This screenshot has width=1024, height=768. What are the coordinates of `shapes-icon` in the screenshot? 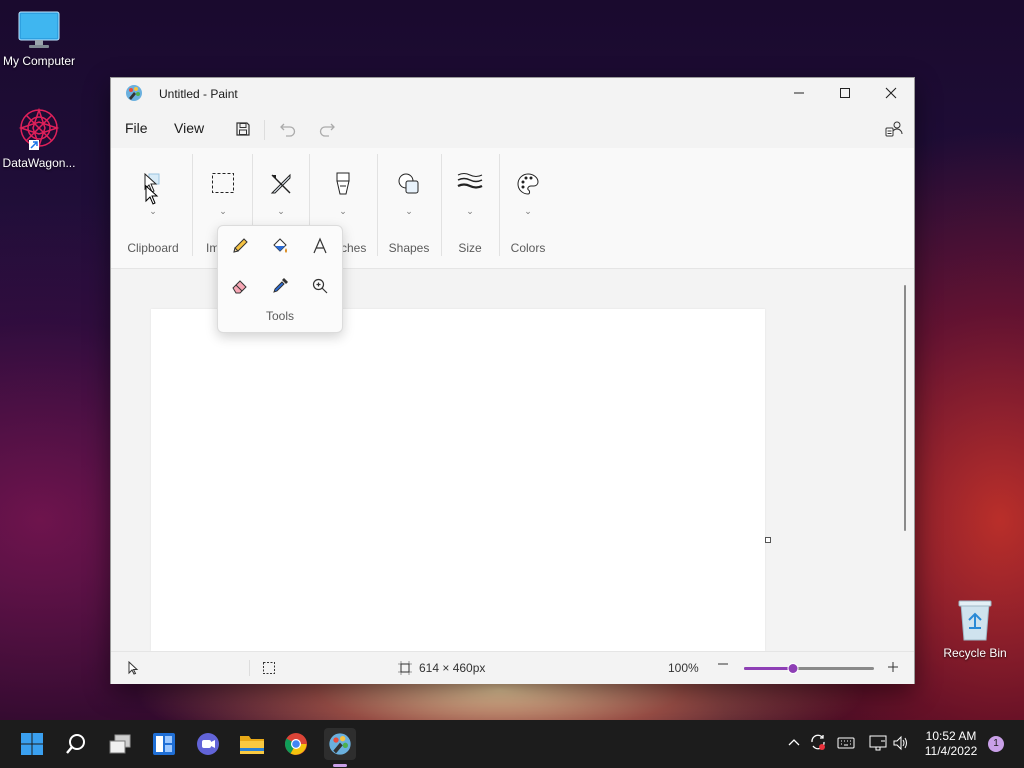 It's located at (409, 186).